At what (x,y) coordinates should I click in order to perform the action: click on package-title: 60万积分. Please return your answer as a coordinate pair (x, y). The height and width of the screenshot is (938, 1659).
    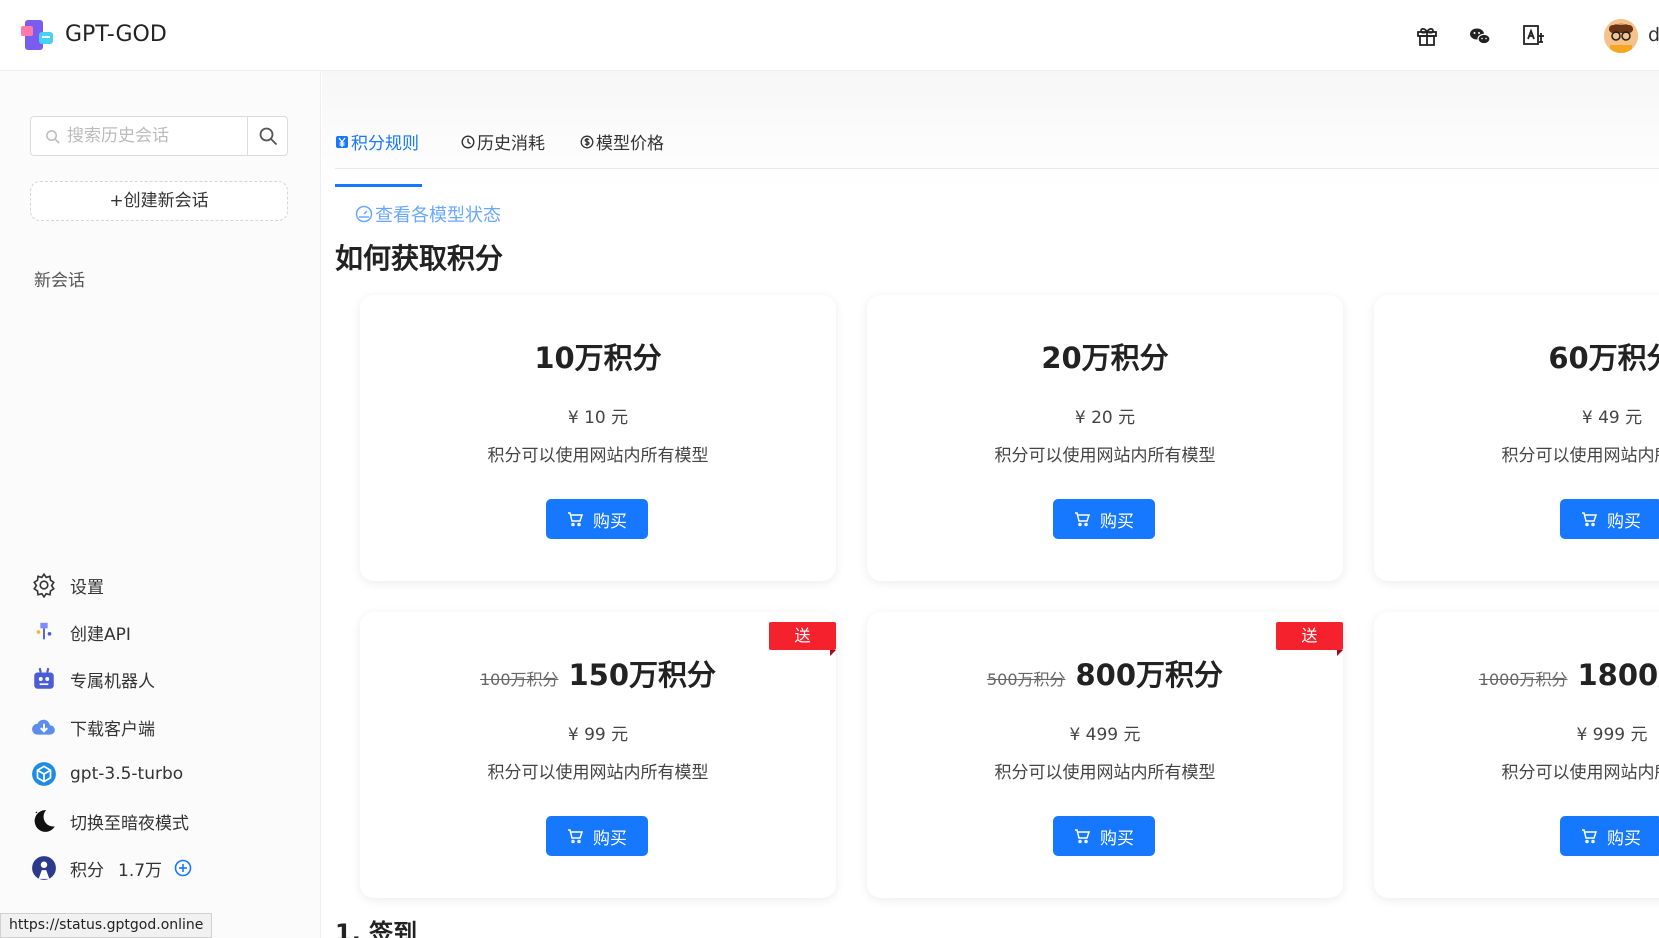
    Looking at the image, I should click on (1603, 358).